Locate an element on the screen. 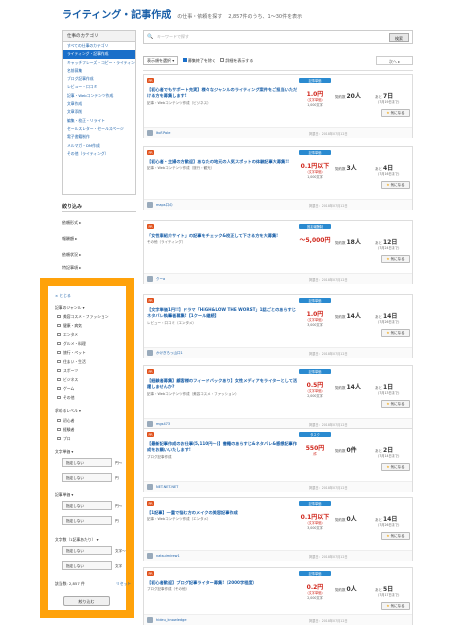 The image size is (473, 625). category-item: メルマガ・DM作成 is located at coordinates (99, 146).